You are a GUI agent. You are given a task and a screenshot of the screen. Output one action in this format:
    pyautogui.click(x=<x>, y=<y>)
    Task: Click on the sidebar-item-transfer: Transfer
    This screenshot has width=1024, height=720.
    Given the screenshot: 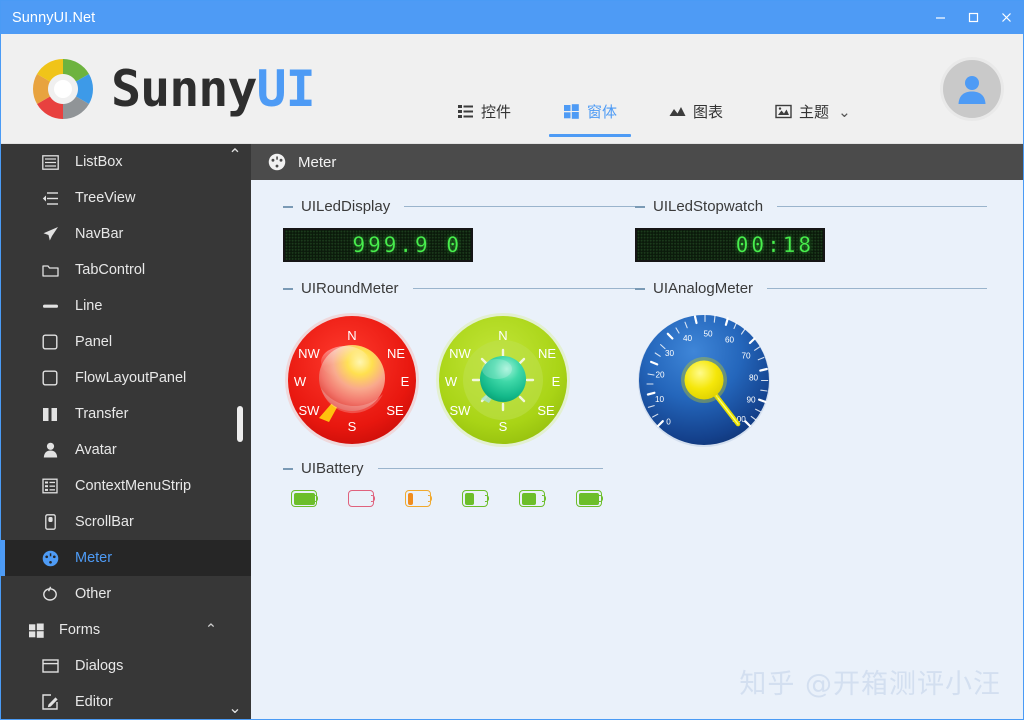 What is the action you would take?
    pyautogui.click(x=126, y=414)
    